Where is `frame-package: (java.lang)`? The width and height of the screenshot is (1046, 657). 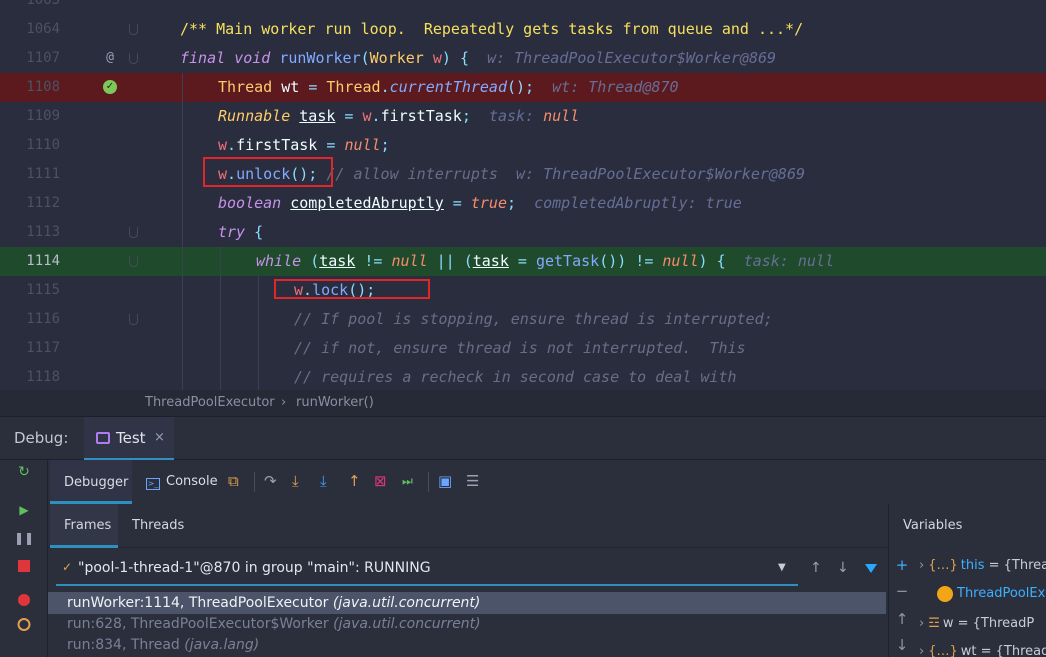 frame-package: (java.lang) is located at coordinates (222, 645).